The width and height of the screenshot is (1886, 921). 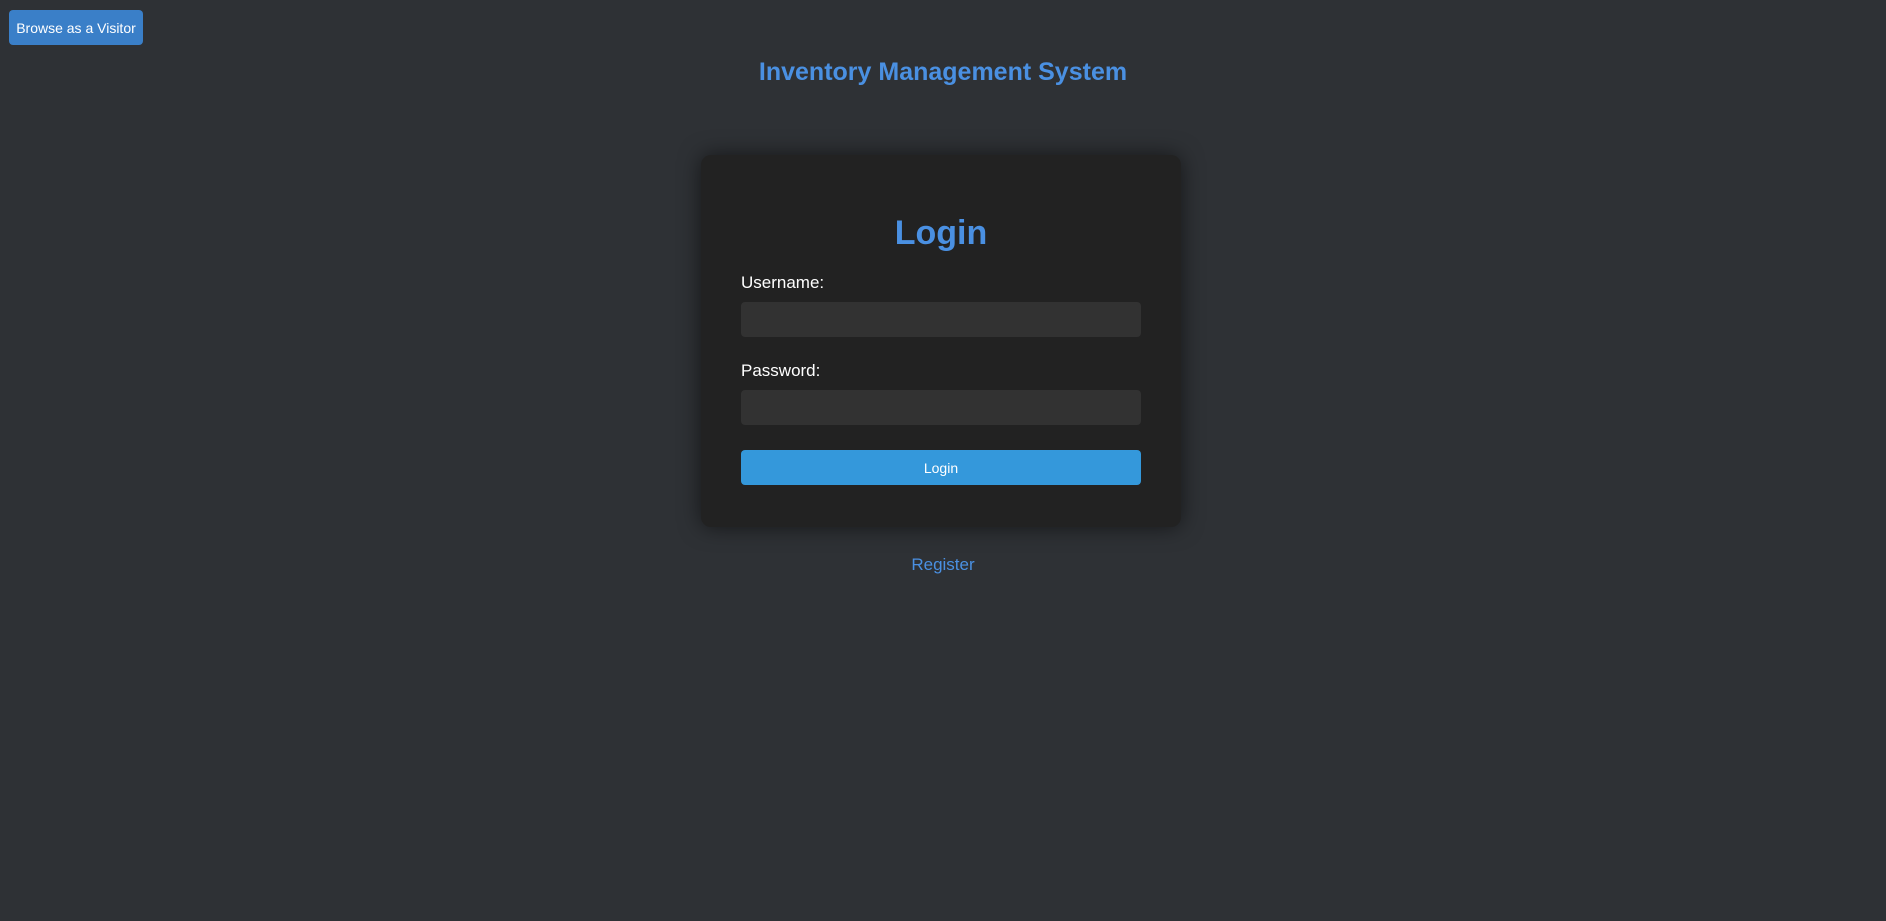 I want to click on login-button: Login, so click(x=941, y=467).